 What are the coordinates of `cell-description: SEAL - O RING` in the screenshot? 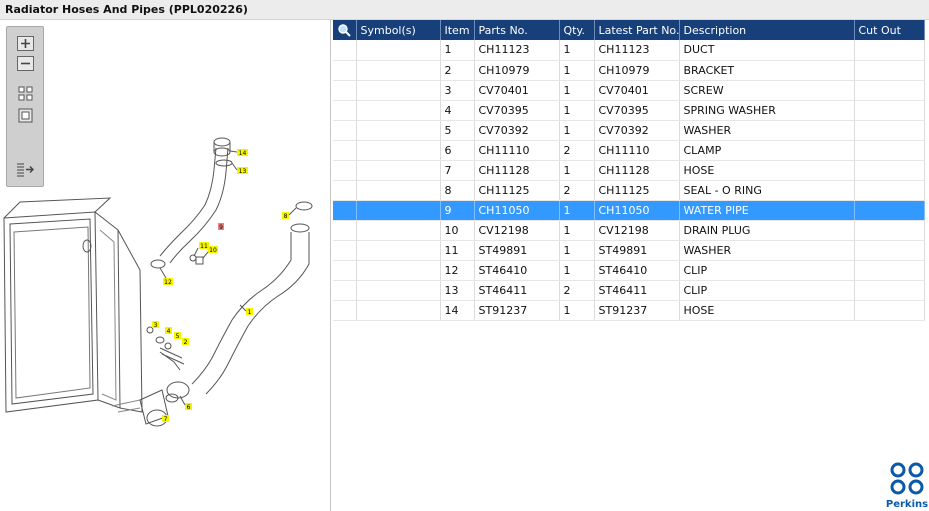 It's located at (767, 190).